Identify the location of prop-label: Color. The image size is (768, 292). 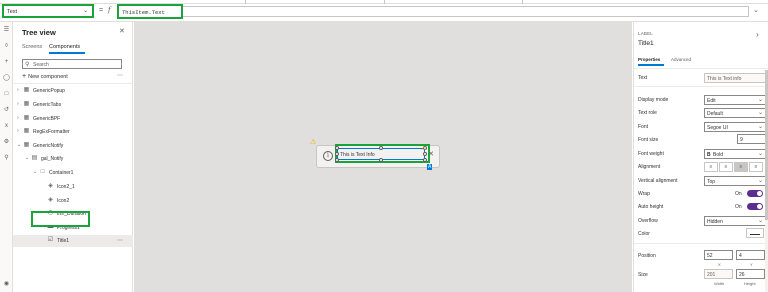
(644, 234).